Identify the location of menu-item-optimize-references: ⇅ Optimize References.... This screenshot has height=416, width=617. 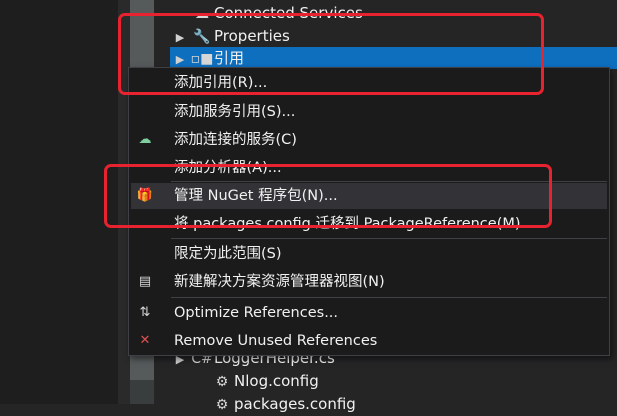
(369, 313).